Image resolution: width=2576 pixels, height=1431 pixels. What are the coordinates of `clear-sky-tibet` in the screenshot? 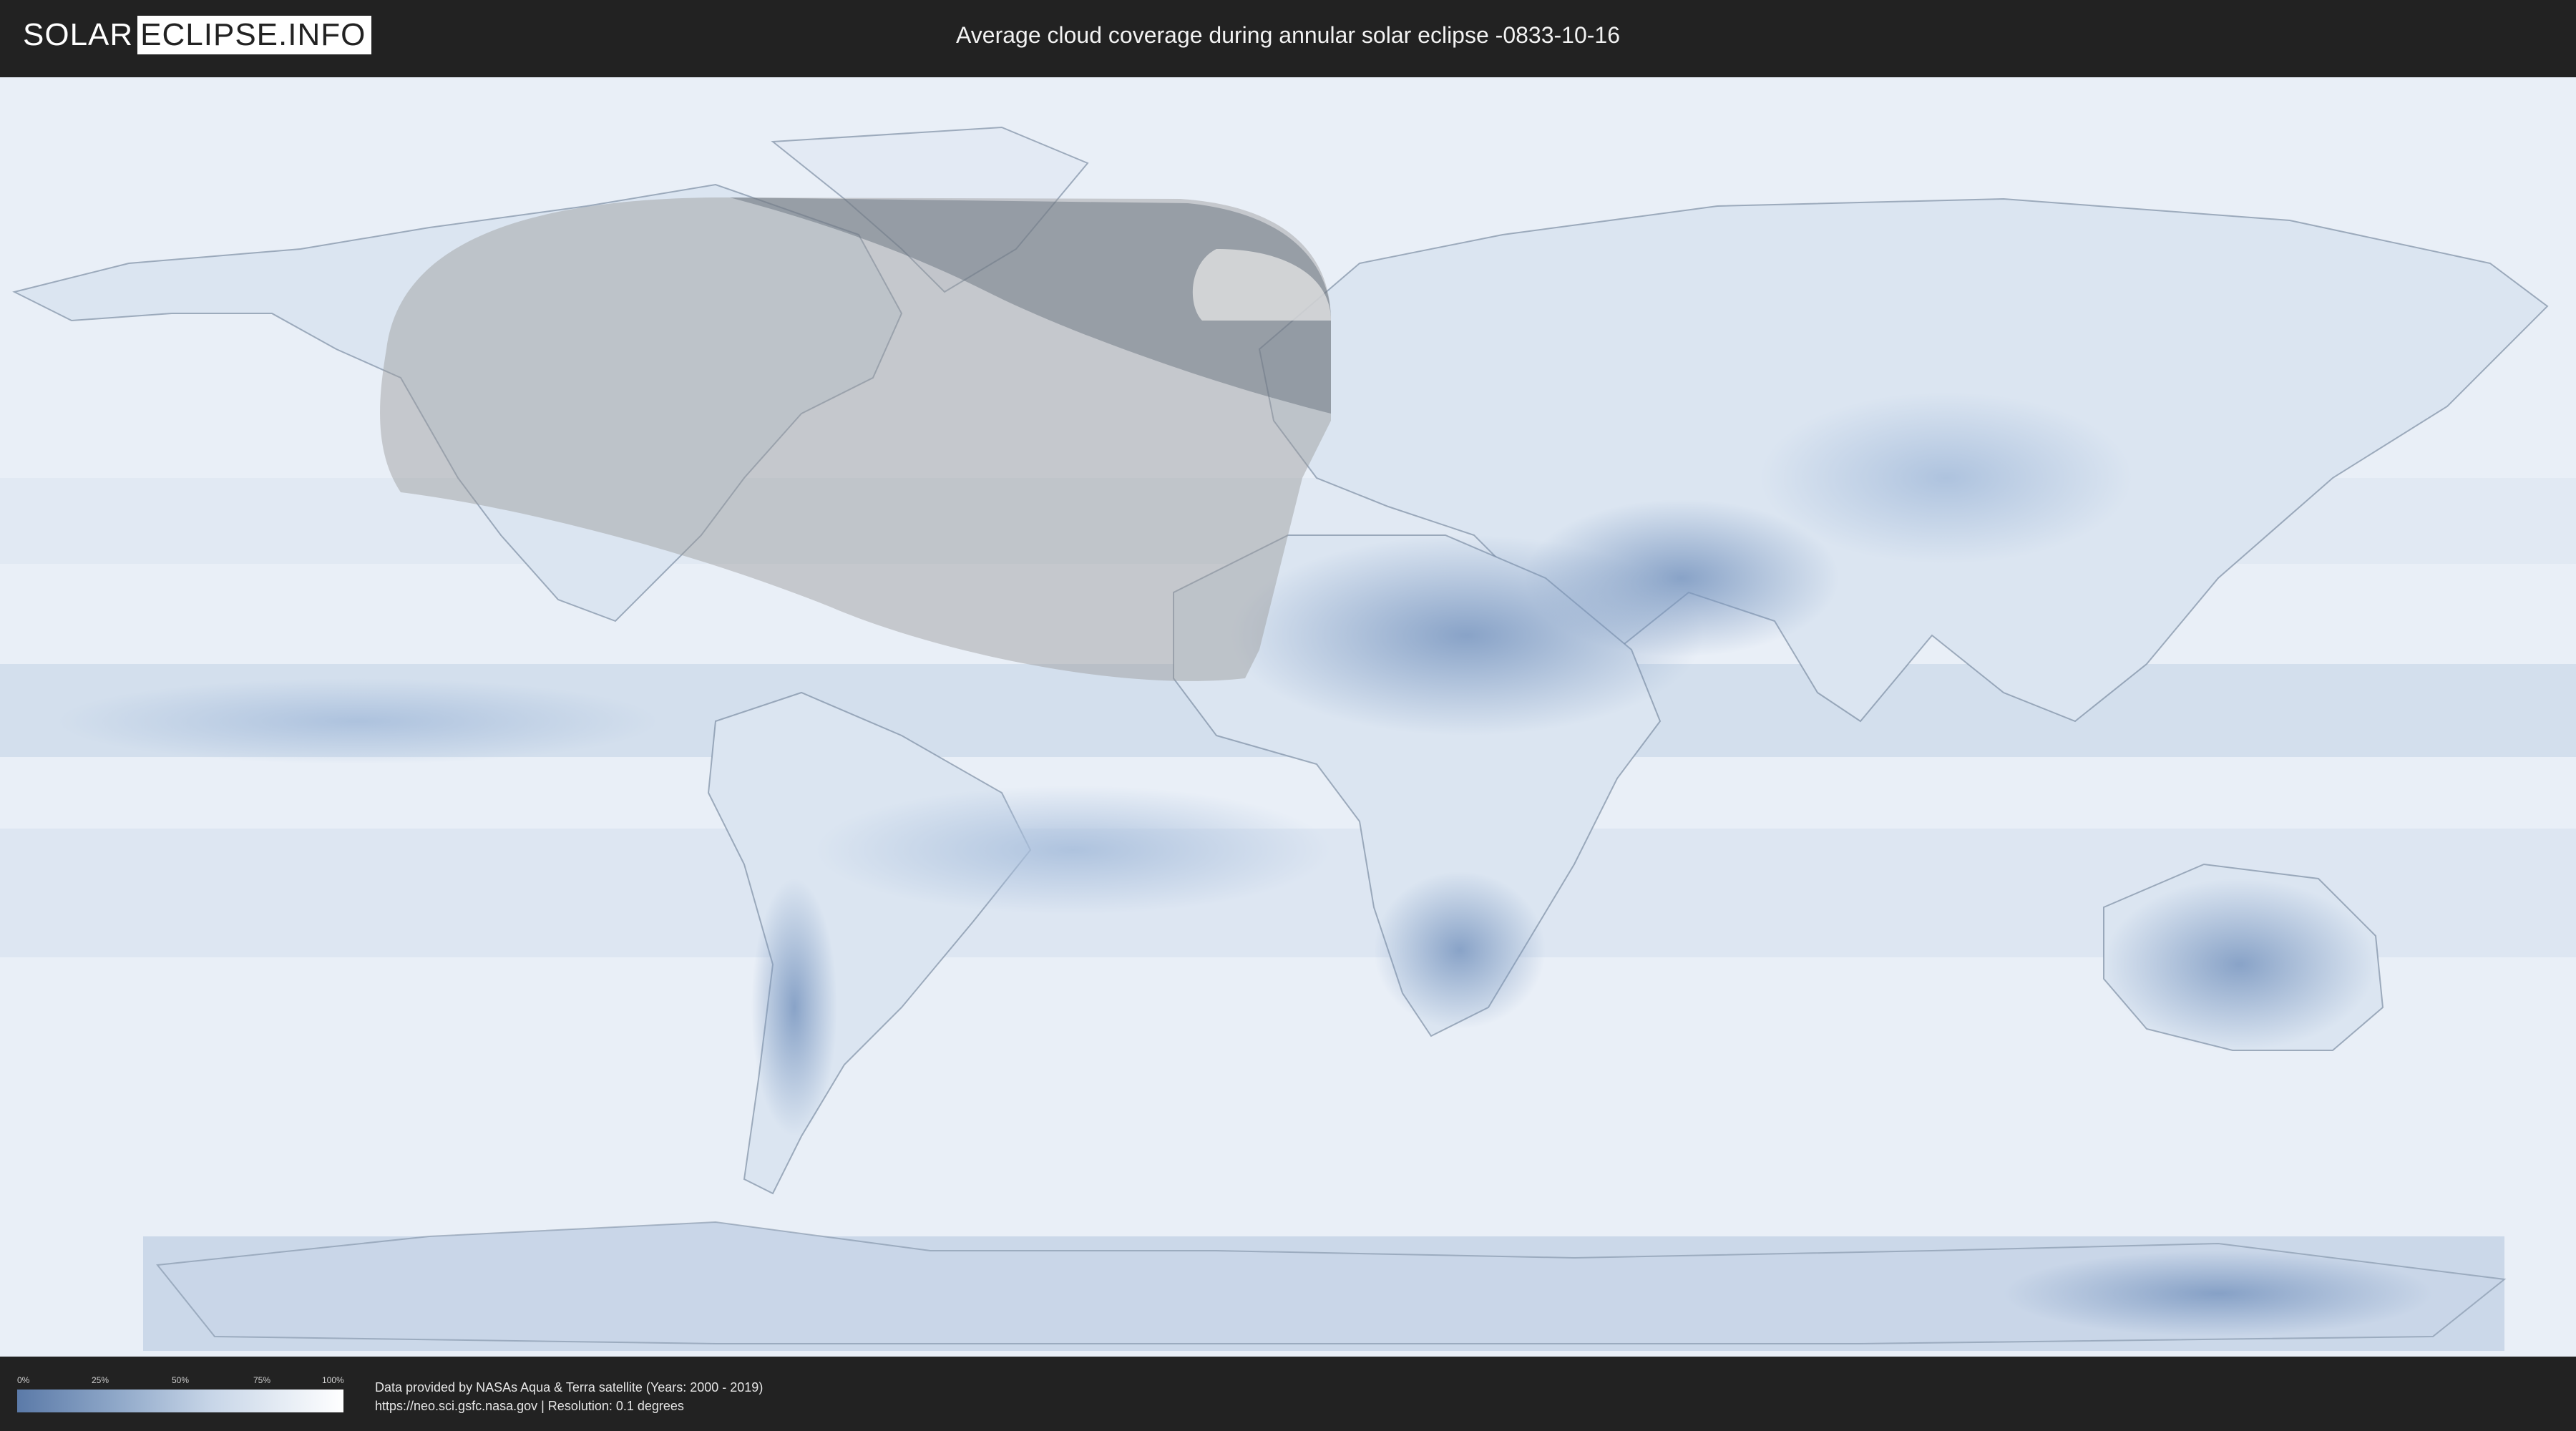 It's located at (1946, 478).